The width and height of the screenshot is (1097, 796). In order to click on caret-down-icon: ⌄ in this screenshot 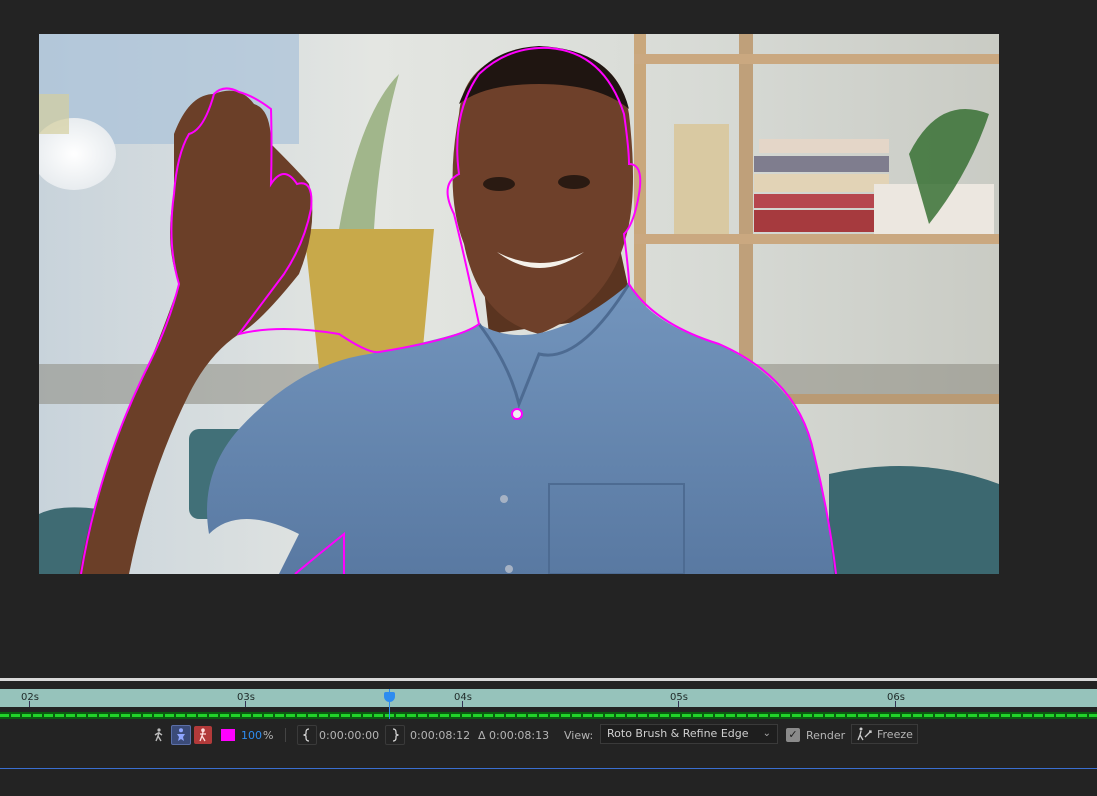, I will do `click(766, 733)`.